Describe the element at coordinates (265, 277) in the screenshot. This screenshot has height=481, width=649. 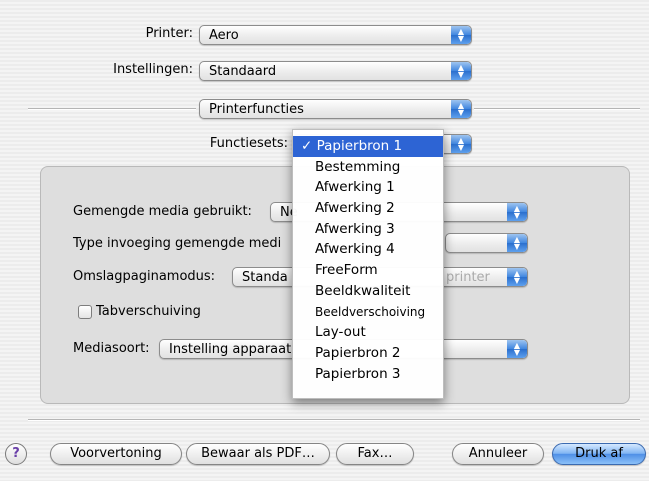
I see `cover-mode-value: Standa` at that location.